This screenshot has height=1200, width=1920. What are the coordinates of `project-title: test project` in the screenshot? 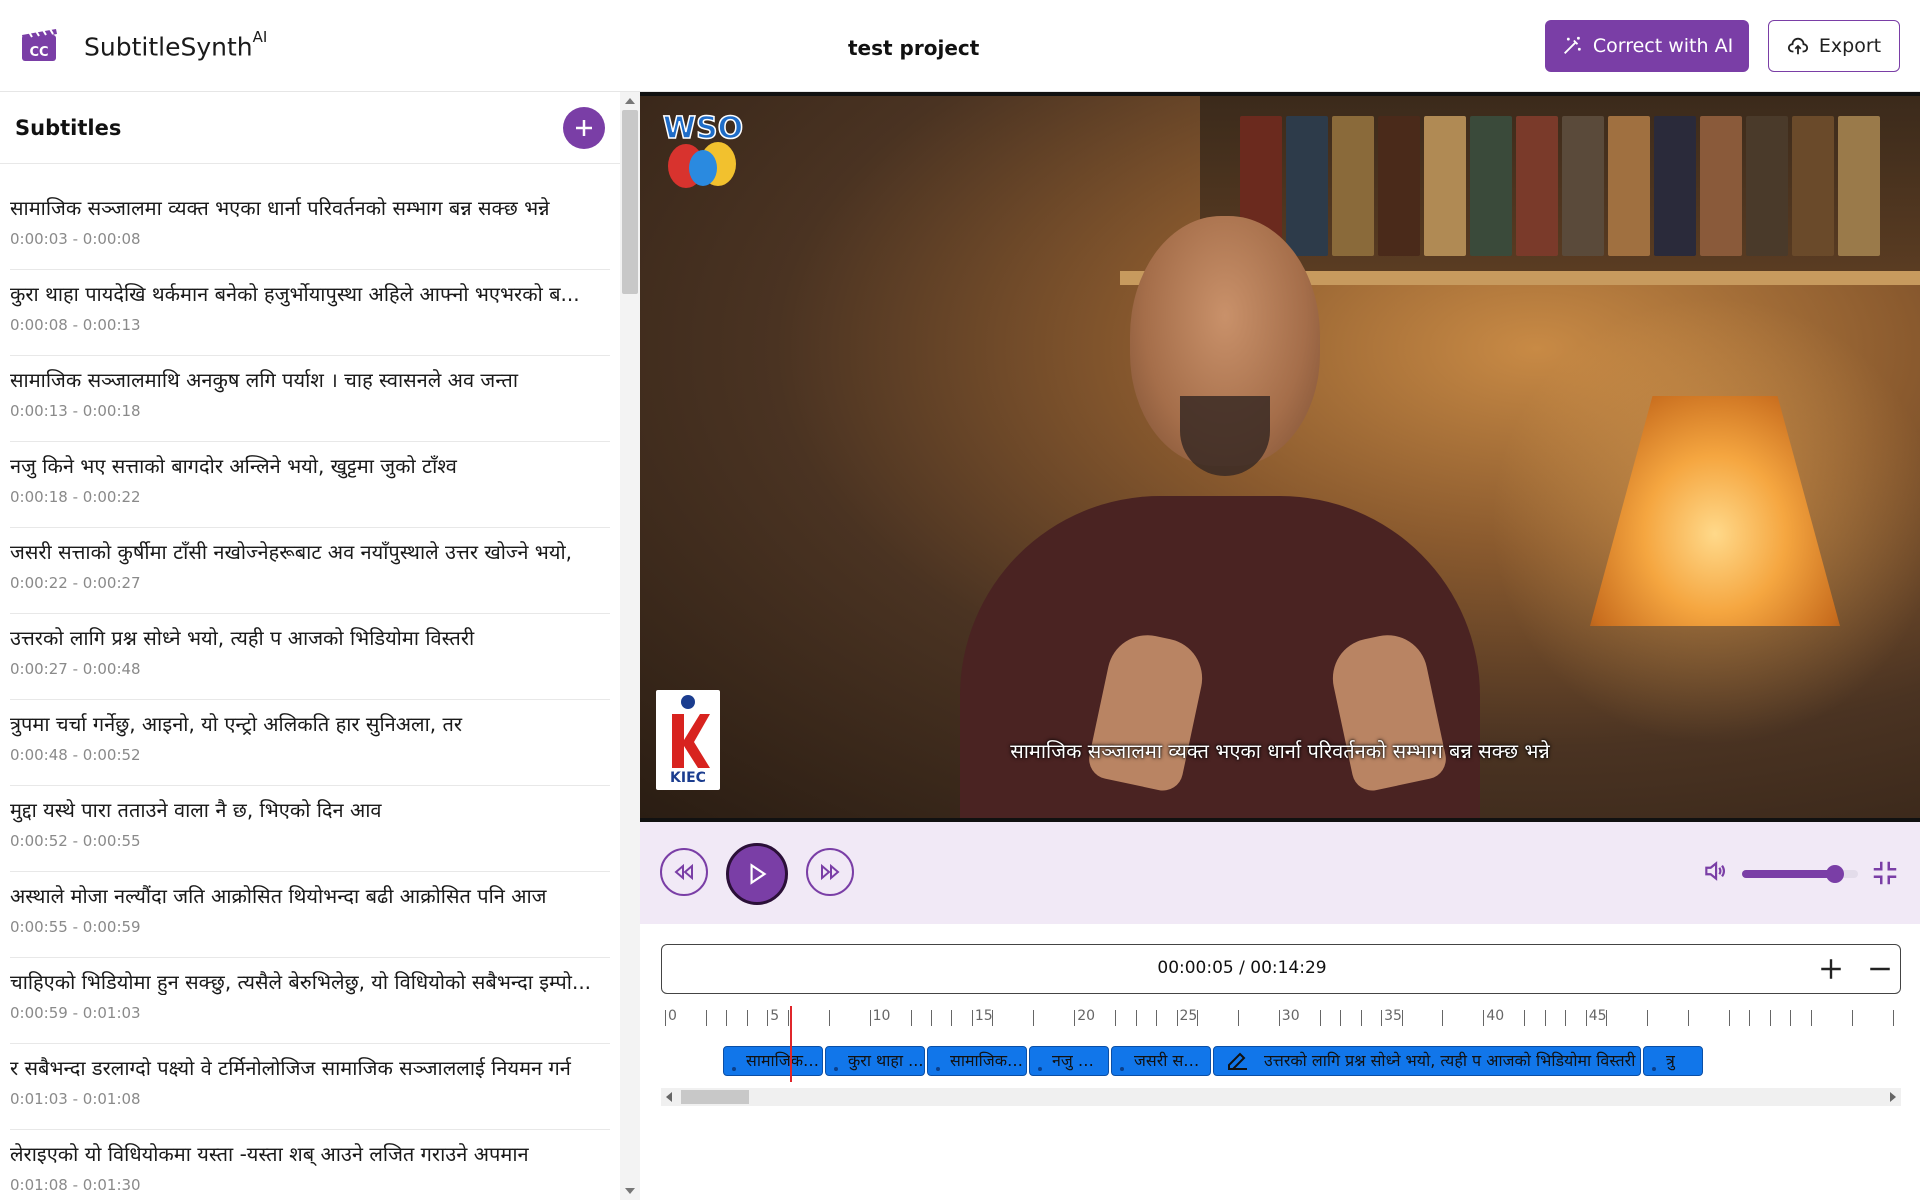 It's located at (914, 48).